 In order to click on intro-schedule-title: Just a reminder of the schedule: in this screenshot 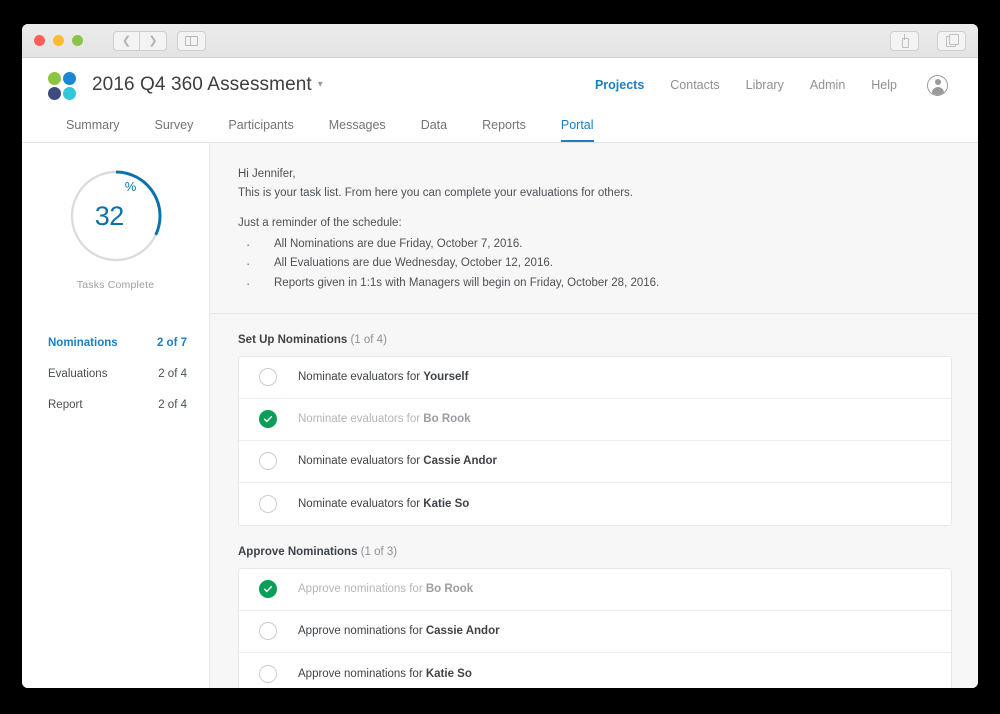, I will do `click(320, 223)`.